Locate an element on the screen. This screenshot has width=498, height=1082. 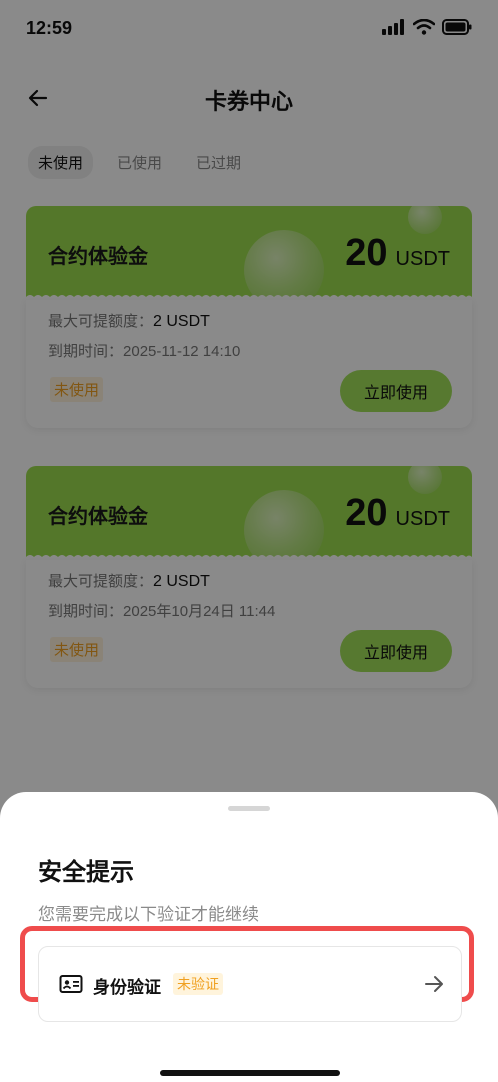
sheet-subtitle: 您需要完成以下验证才能继续 is located at coordinates (148, 914).